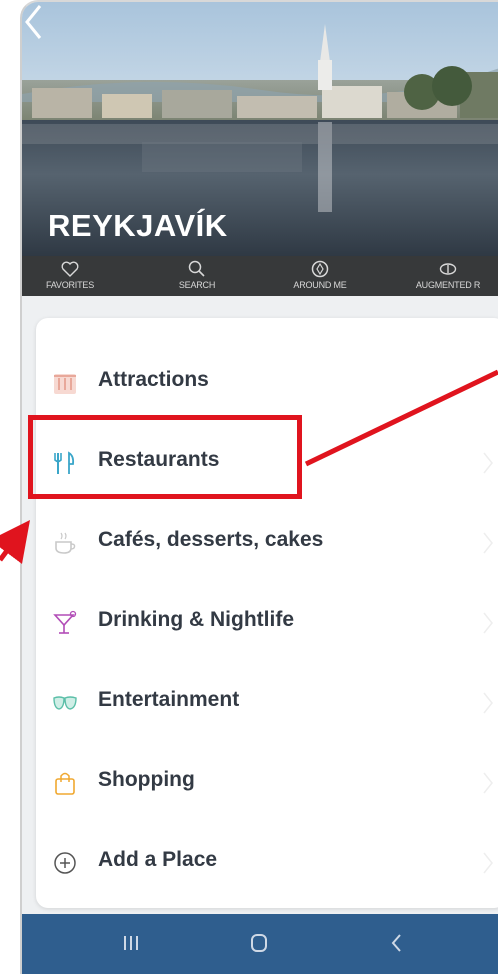 The width and height of the screenshot is (498, 974). Describe the element at coordinates (320, 285) in the screenshot. I see `tab-label: AROUND ME` at that location.